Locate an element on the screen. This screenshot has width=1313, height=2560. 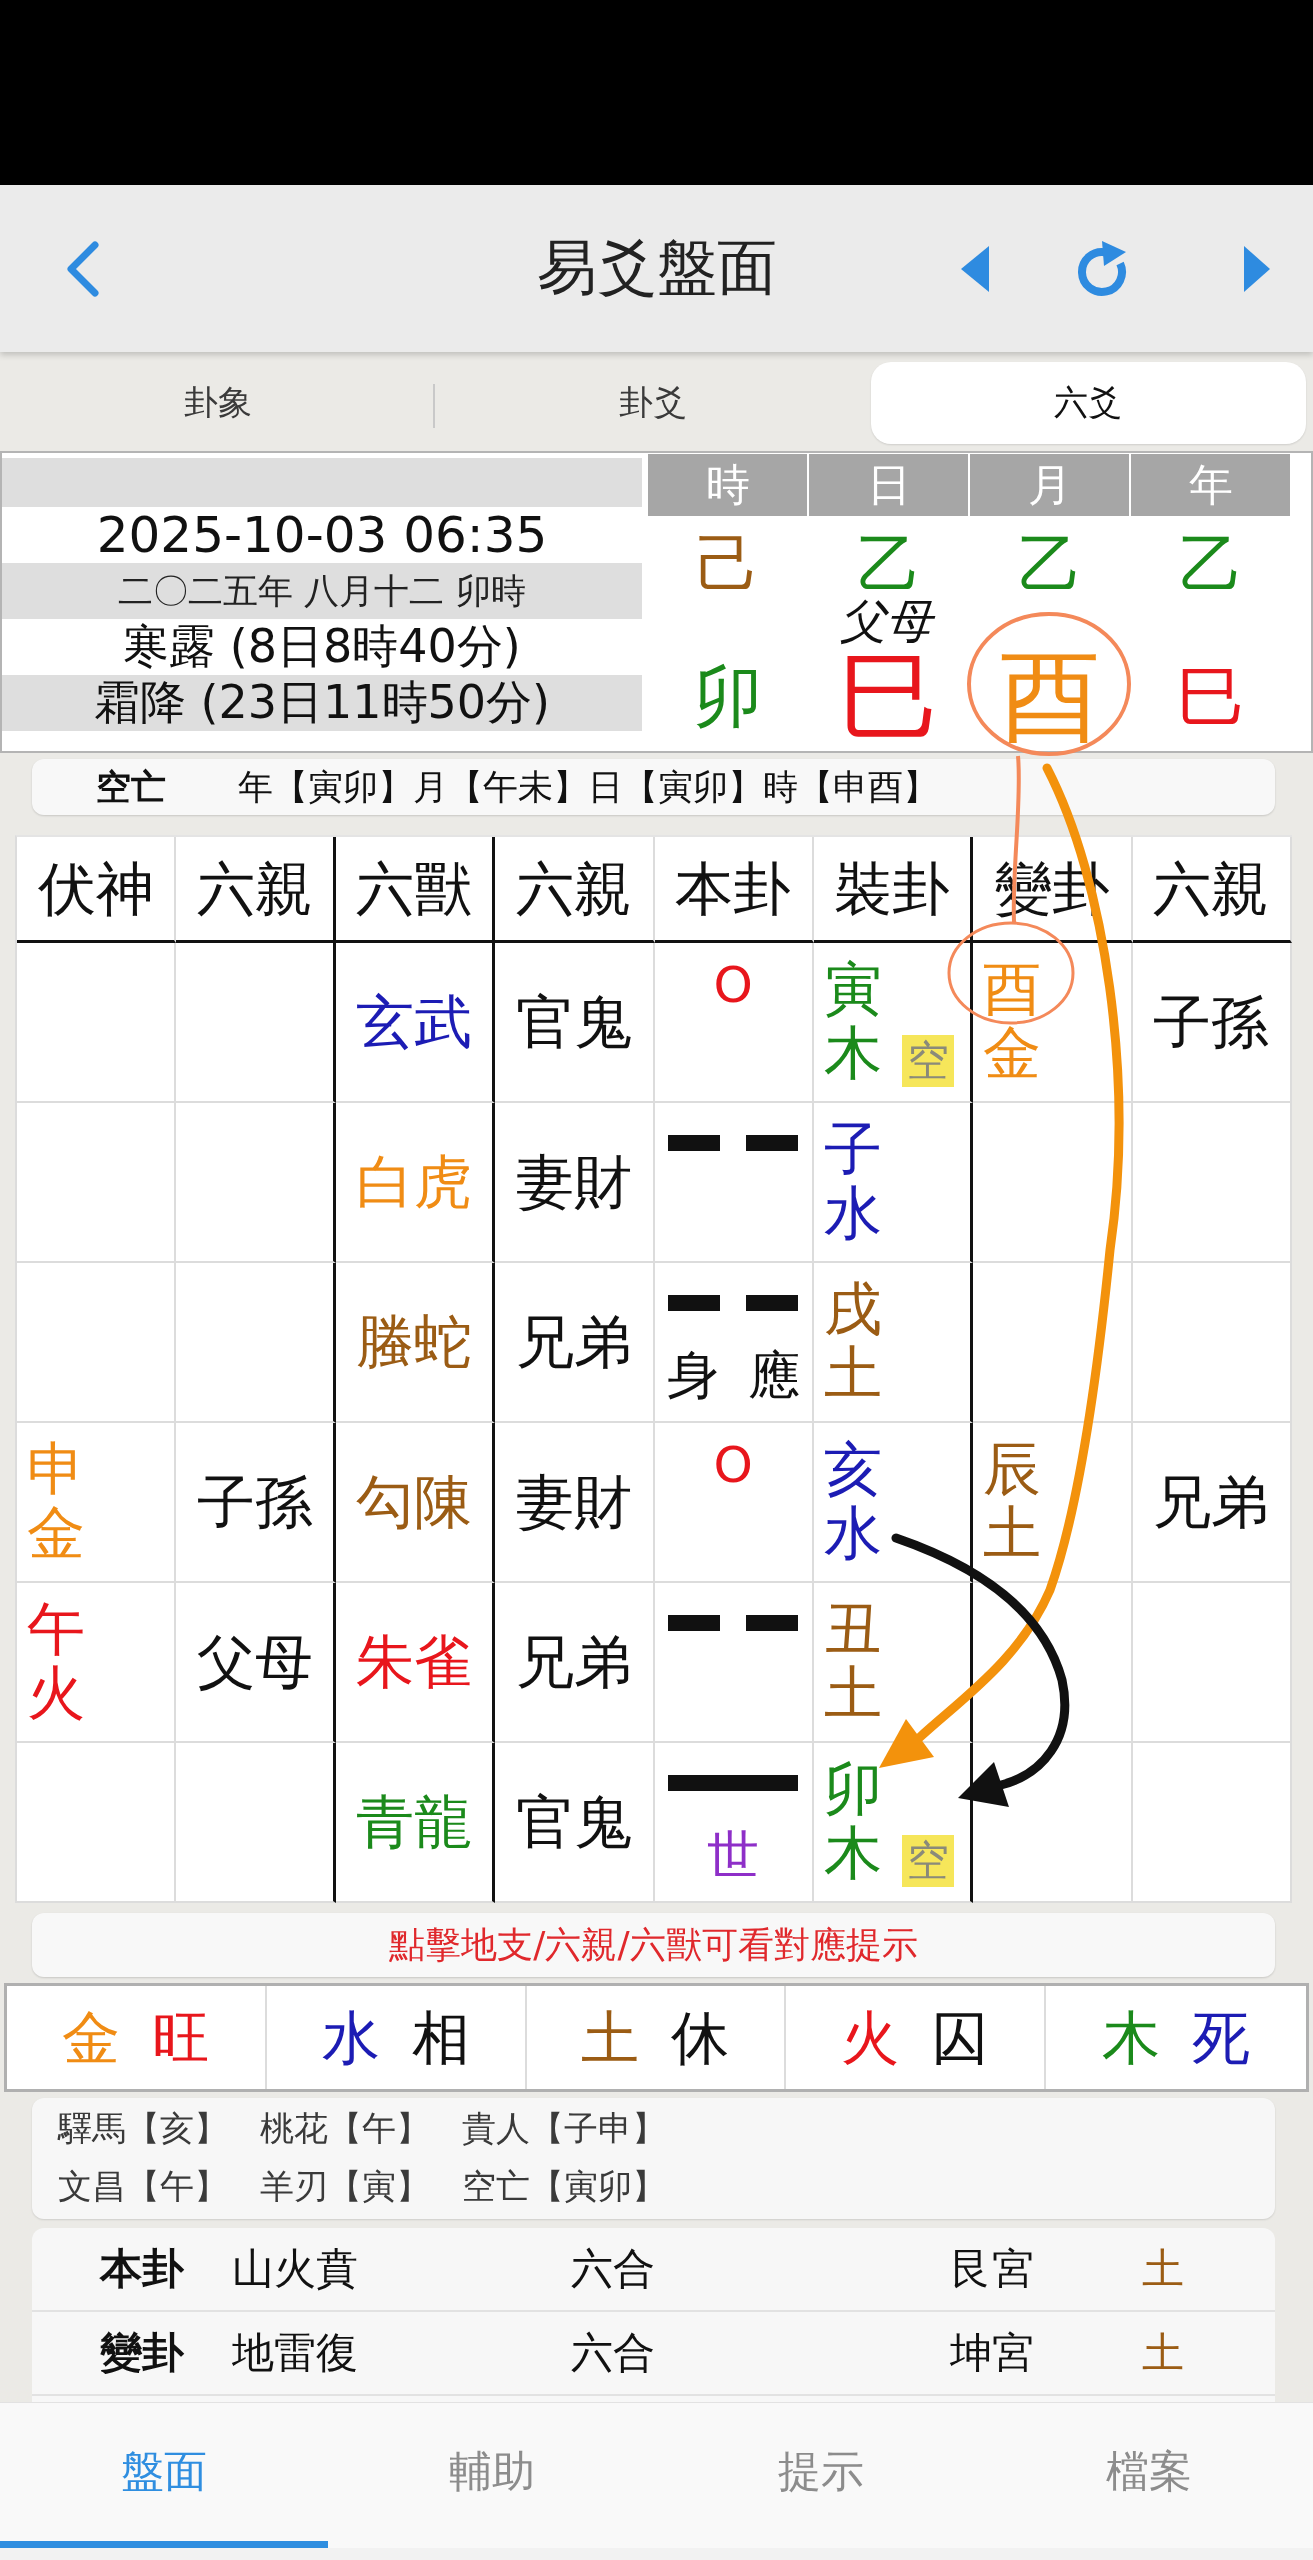
line-tag-label: 世 is located at coordinates (733, 1855).